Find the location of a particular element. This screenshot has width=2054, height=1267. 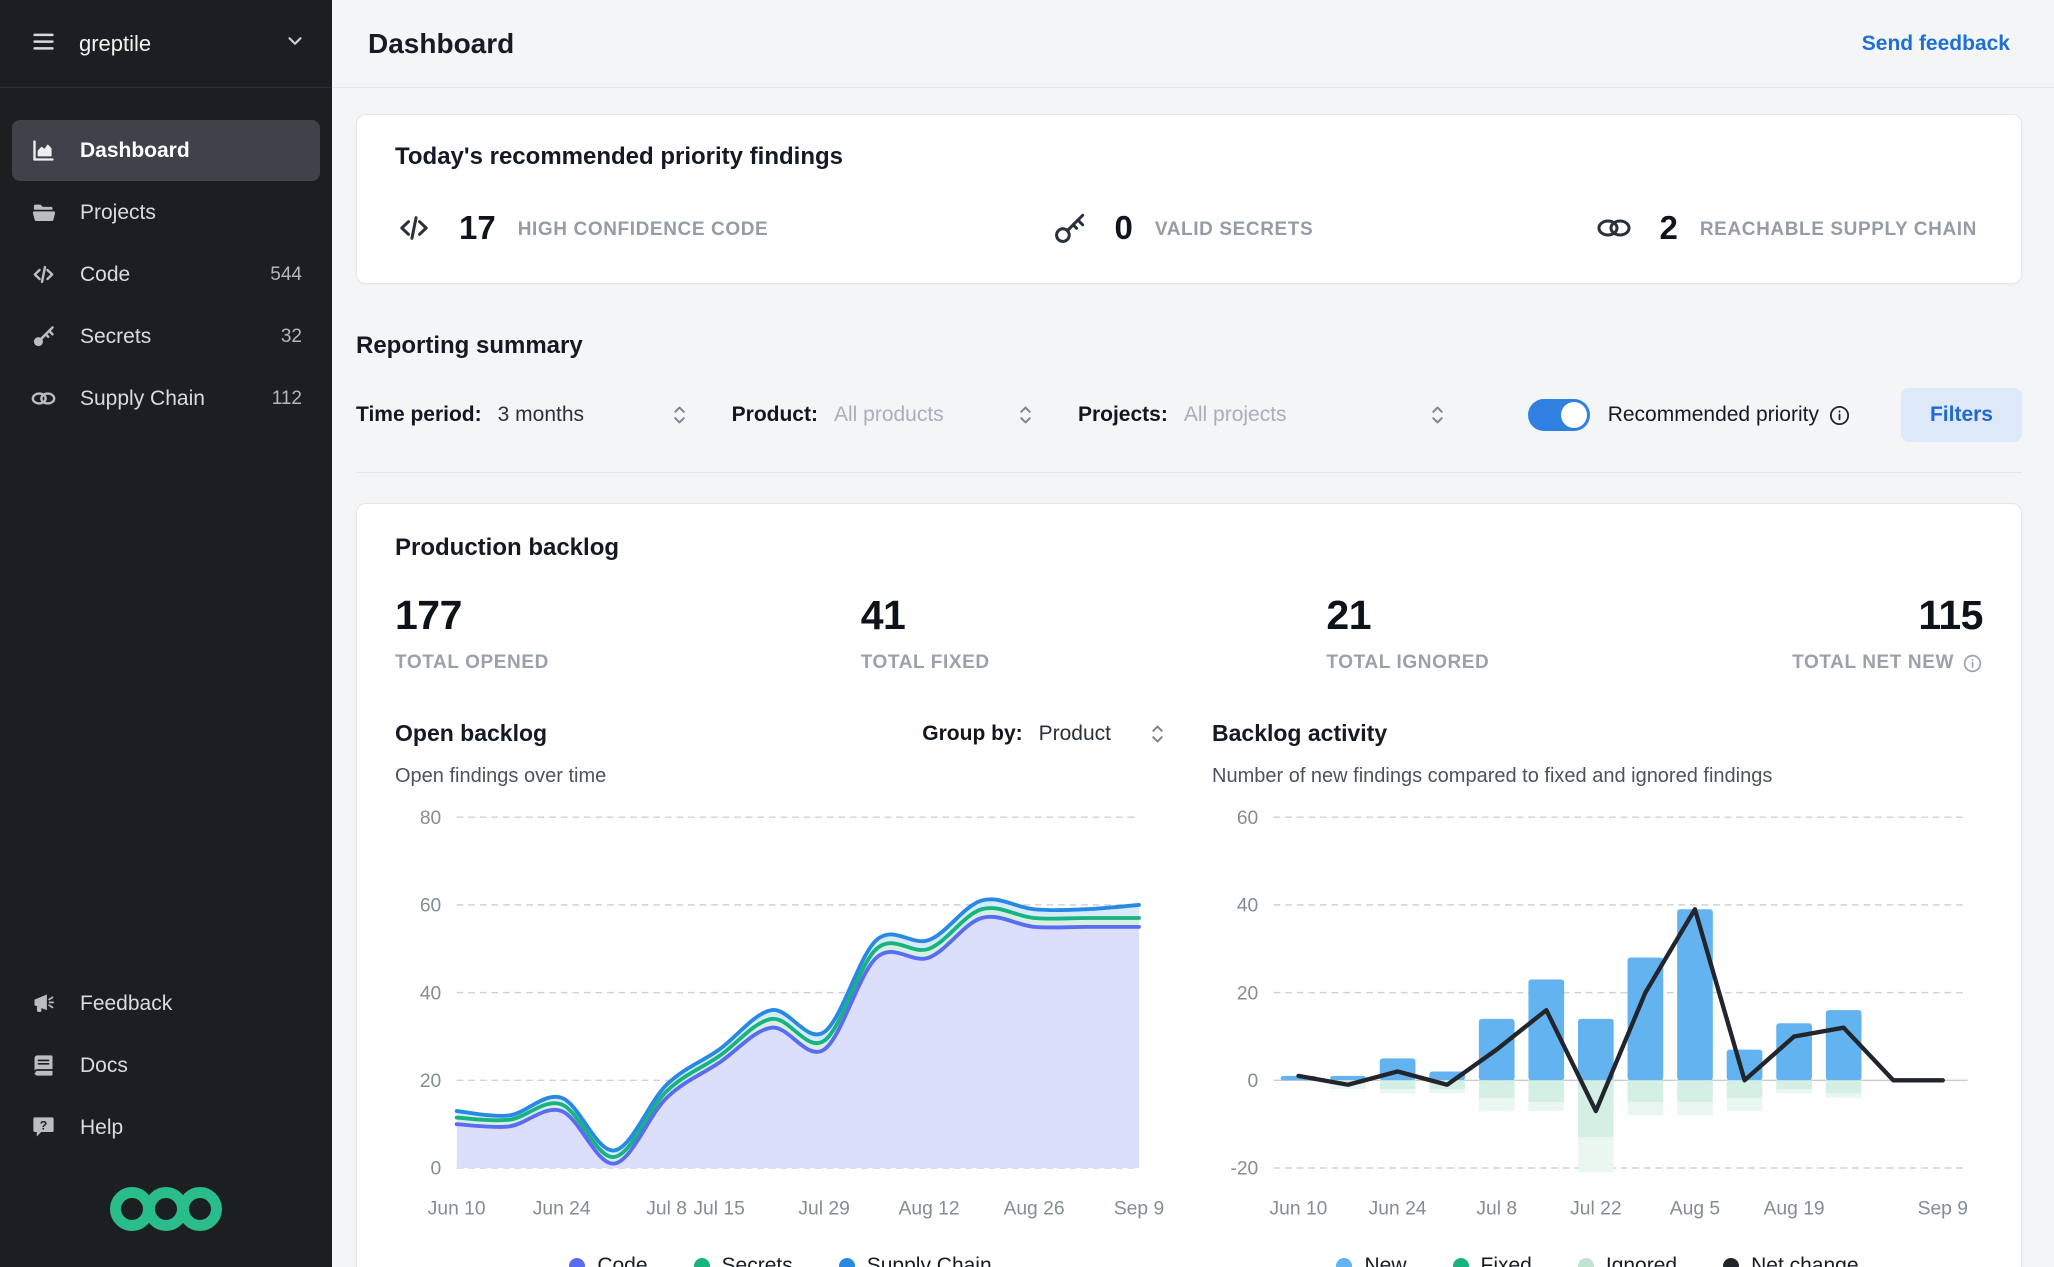

legend-item: Secrets is located at coordinates (743, 1260).